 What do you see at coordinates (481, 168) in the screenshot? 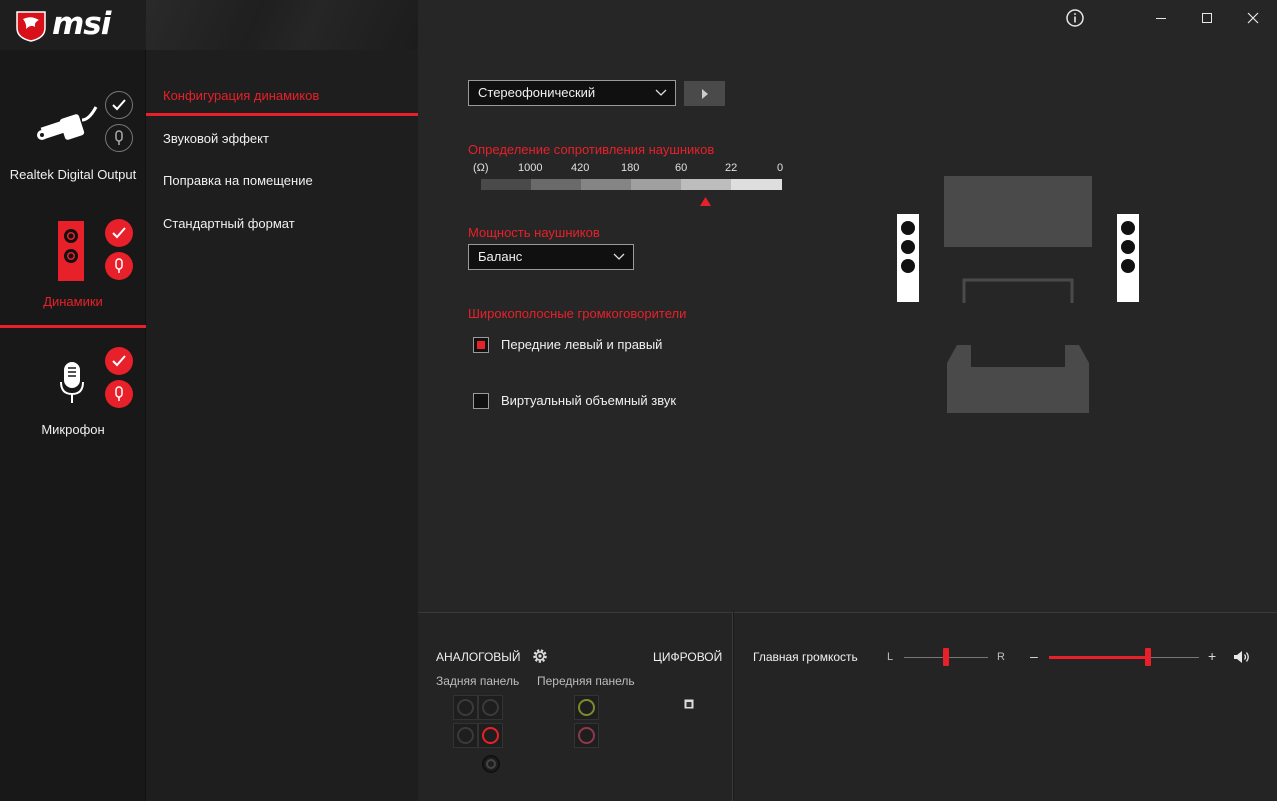
I see `impedance-unit: (Ω)` at bounding box center [481, 168].